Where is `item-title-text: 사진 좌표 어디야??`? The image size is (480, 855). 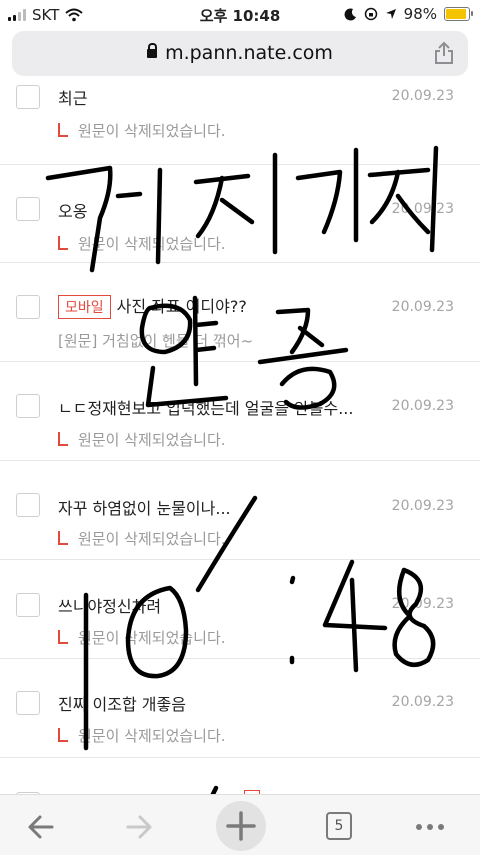
item-title-text: 사진 좌표 어디야?? is located at coordinates (181, 306).